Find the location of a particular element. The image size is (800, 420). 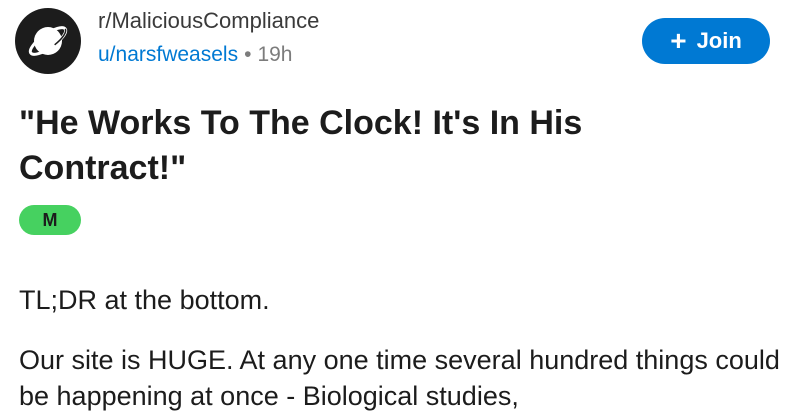

subreddit-avatar is located at coordinates (48, 41).